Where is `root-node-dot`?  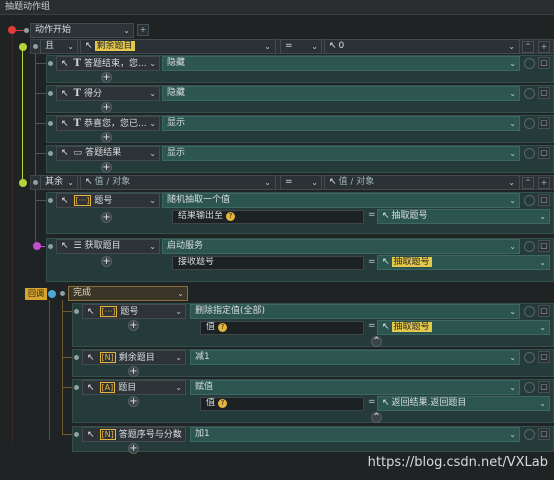 root-node-dot is located at coordinates (12, 30).